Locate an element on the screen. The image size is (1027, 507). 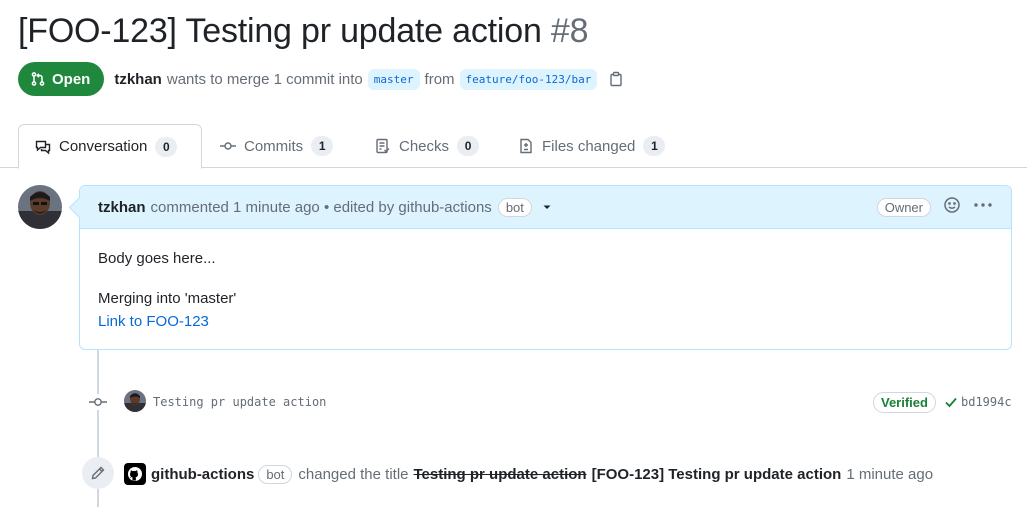
commit-node-icon is located at coordinates (98, 402).